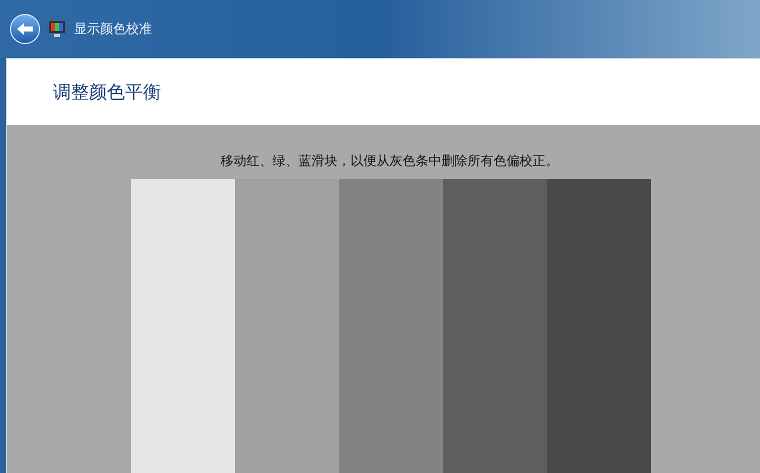  I want to click on window-title: 显示颜色校准, so click(113, 29).